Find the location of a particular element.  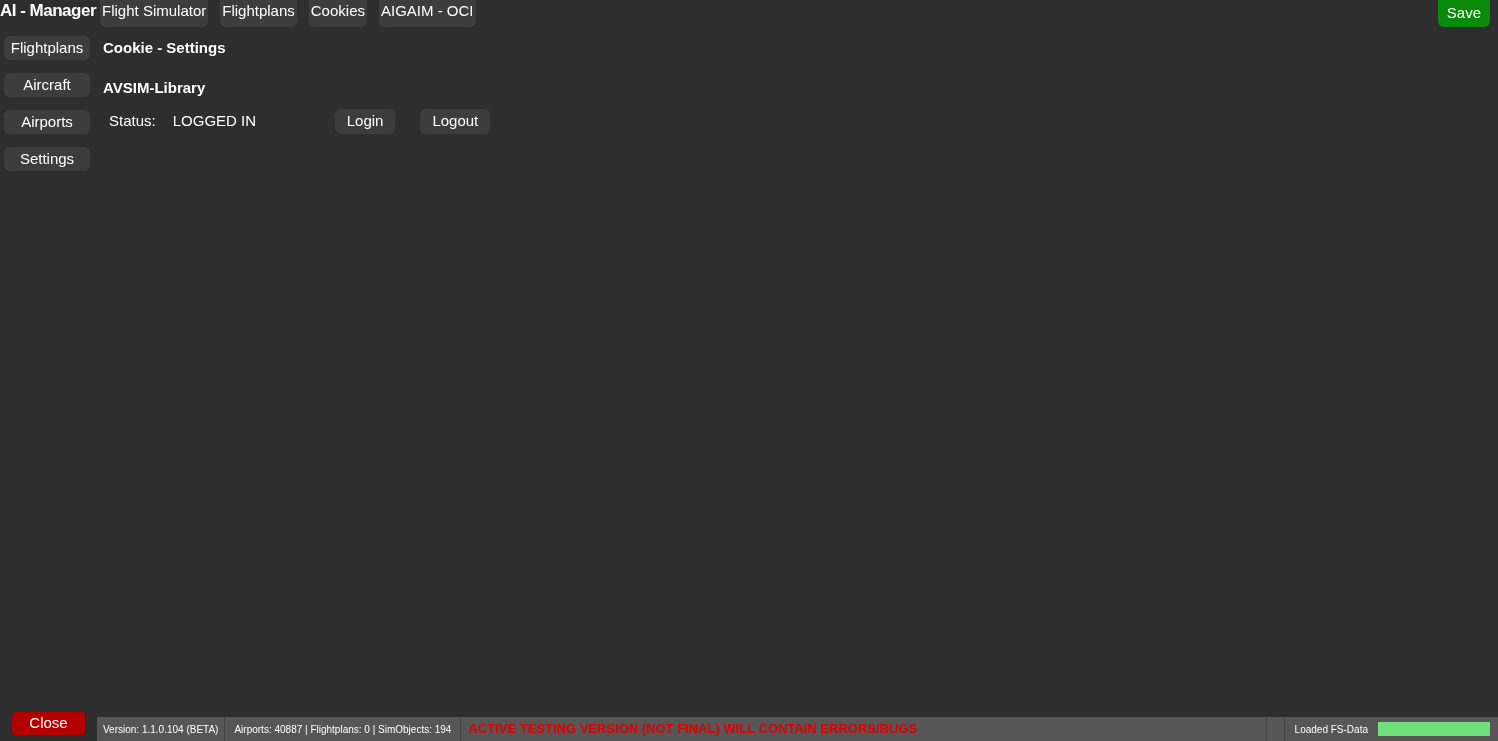

status-value: LOGGED IN is located at coordinates (215, 121).